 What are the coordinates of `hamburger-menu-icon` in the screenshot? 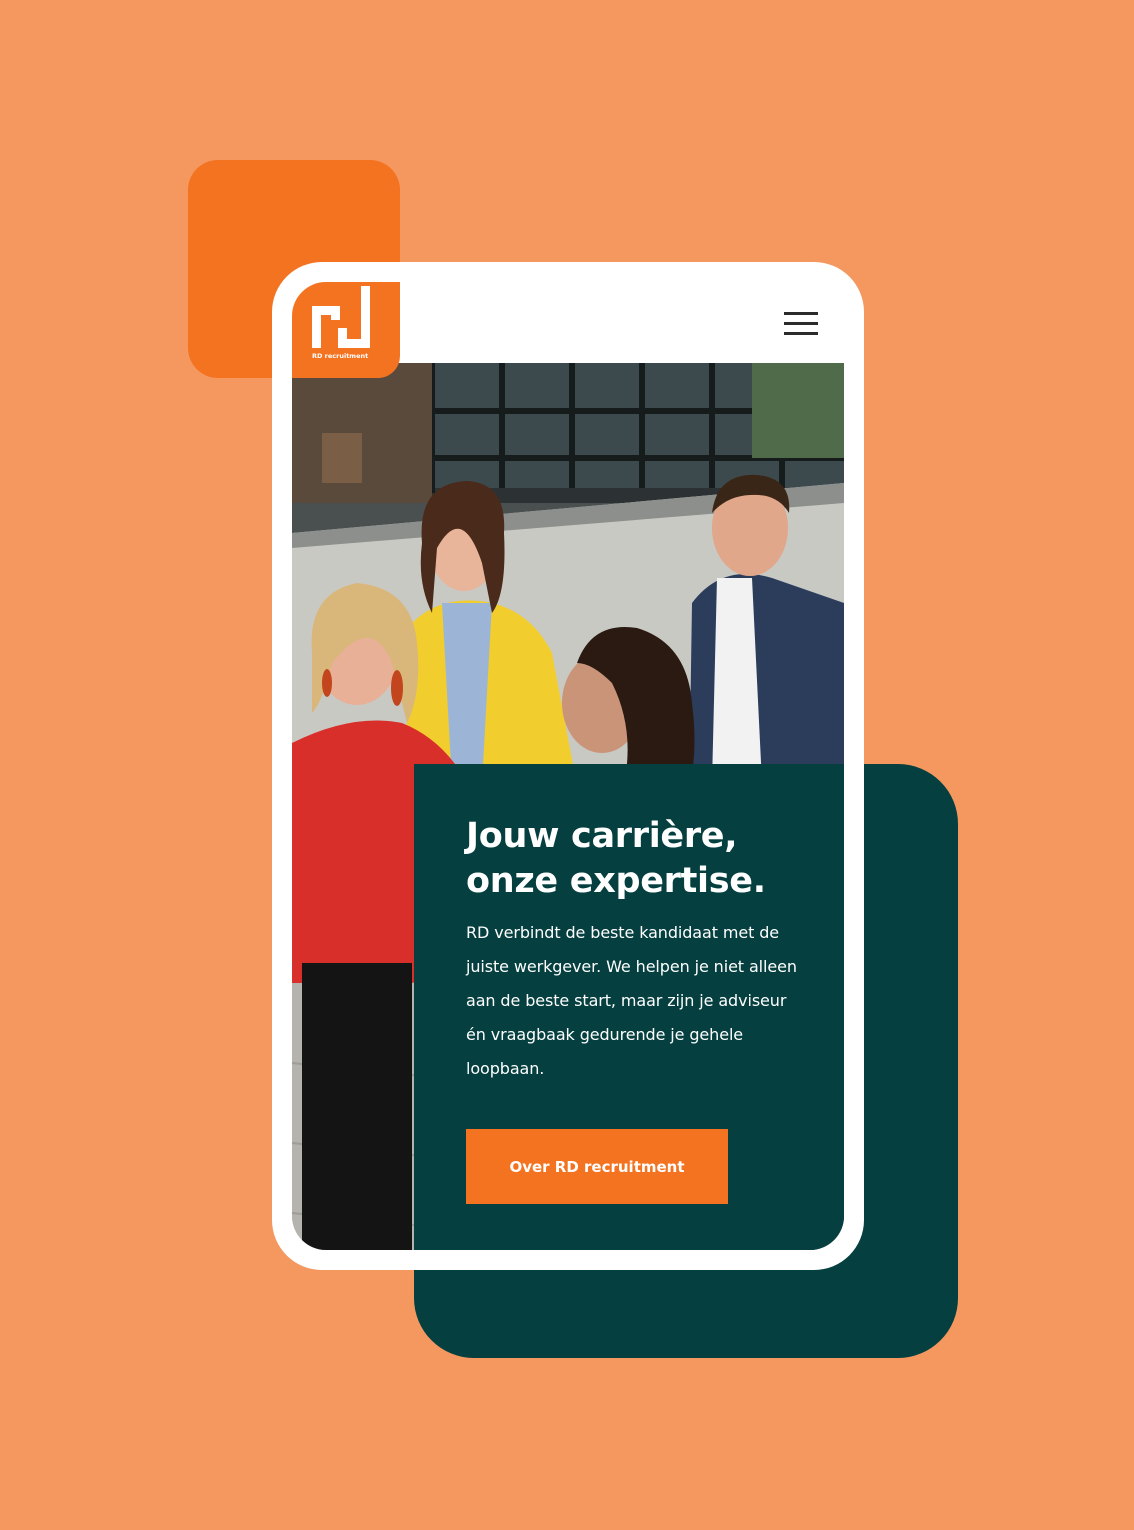 It's located at (801, 323).